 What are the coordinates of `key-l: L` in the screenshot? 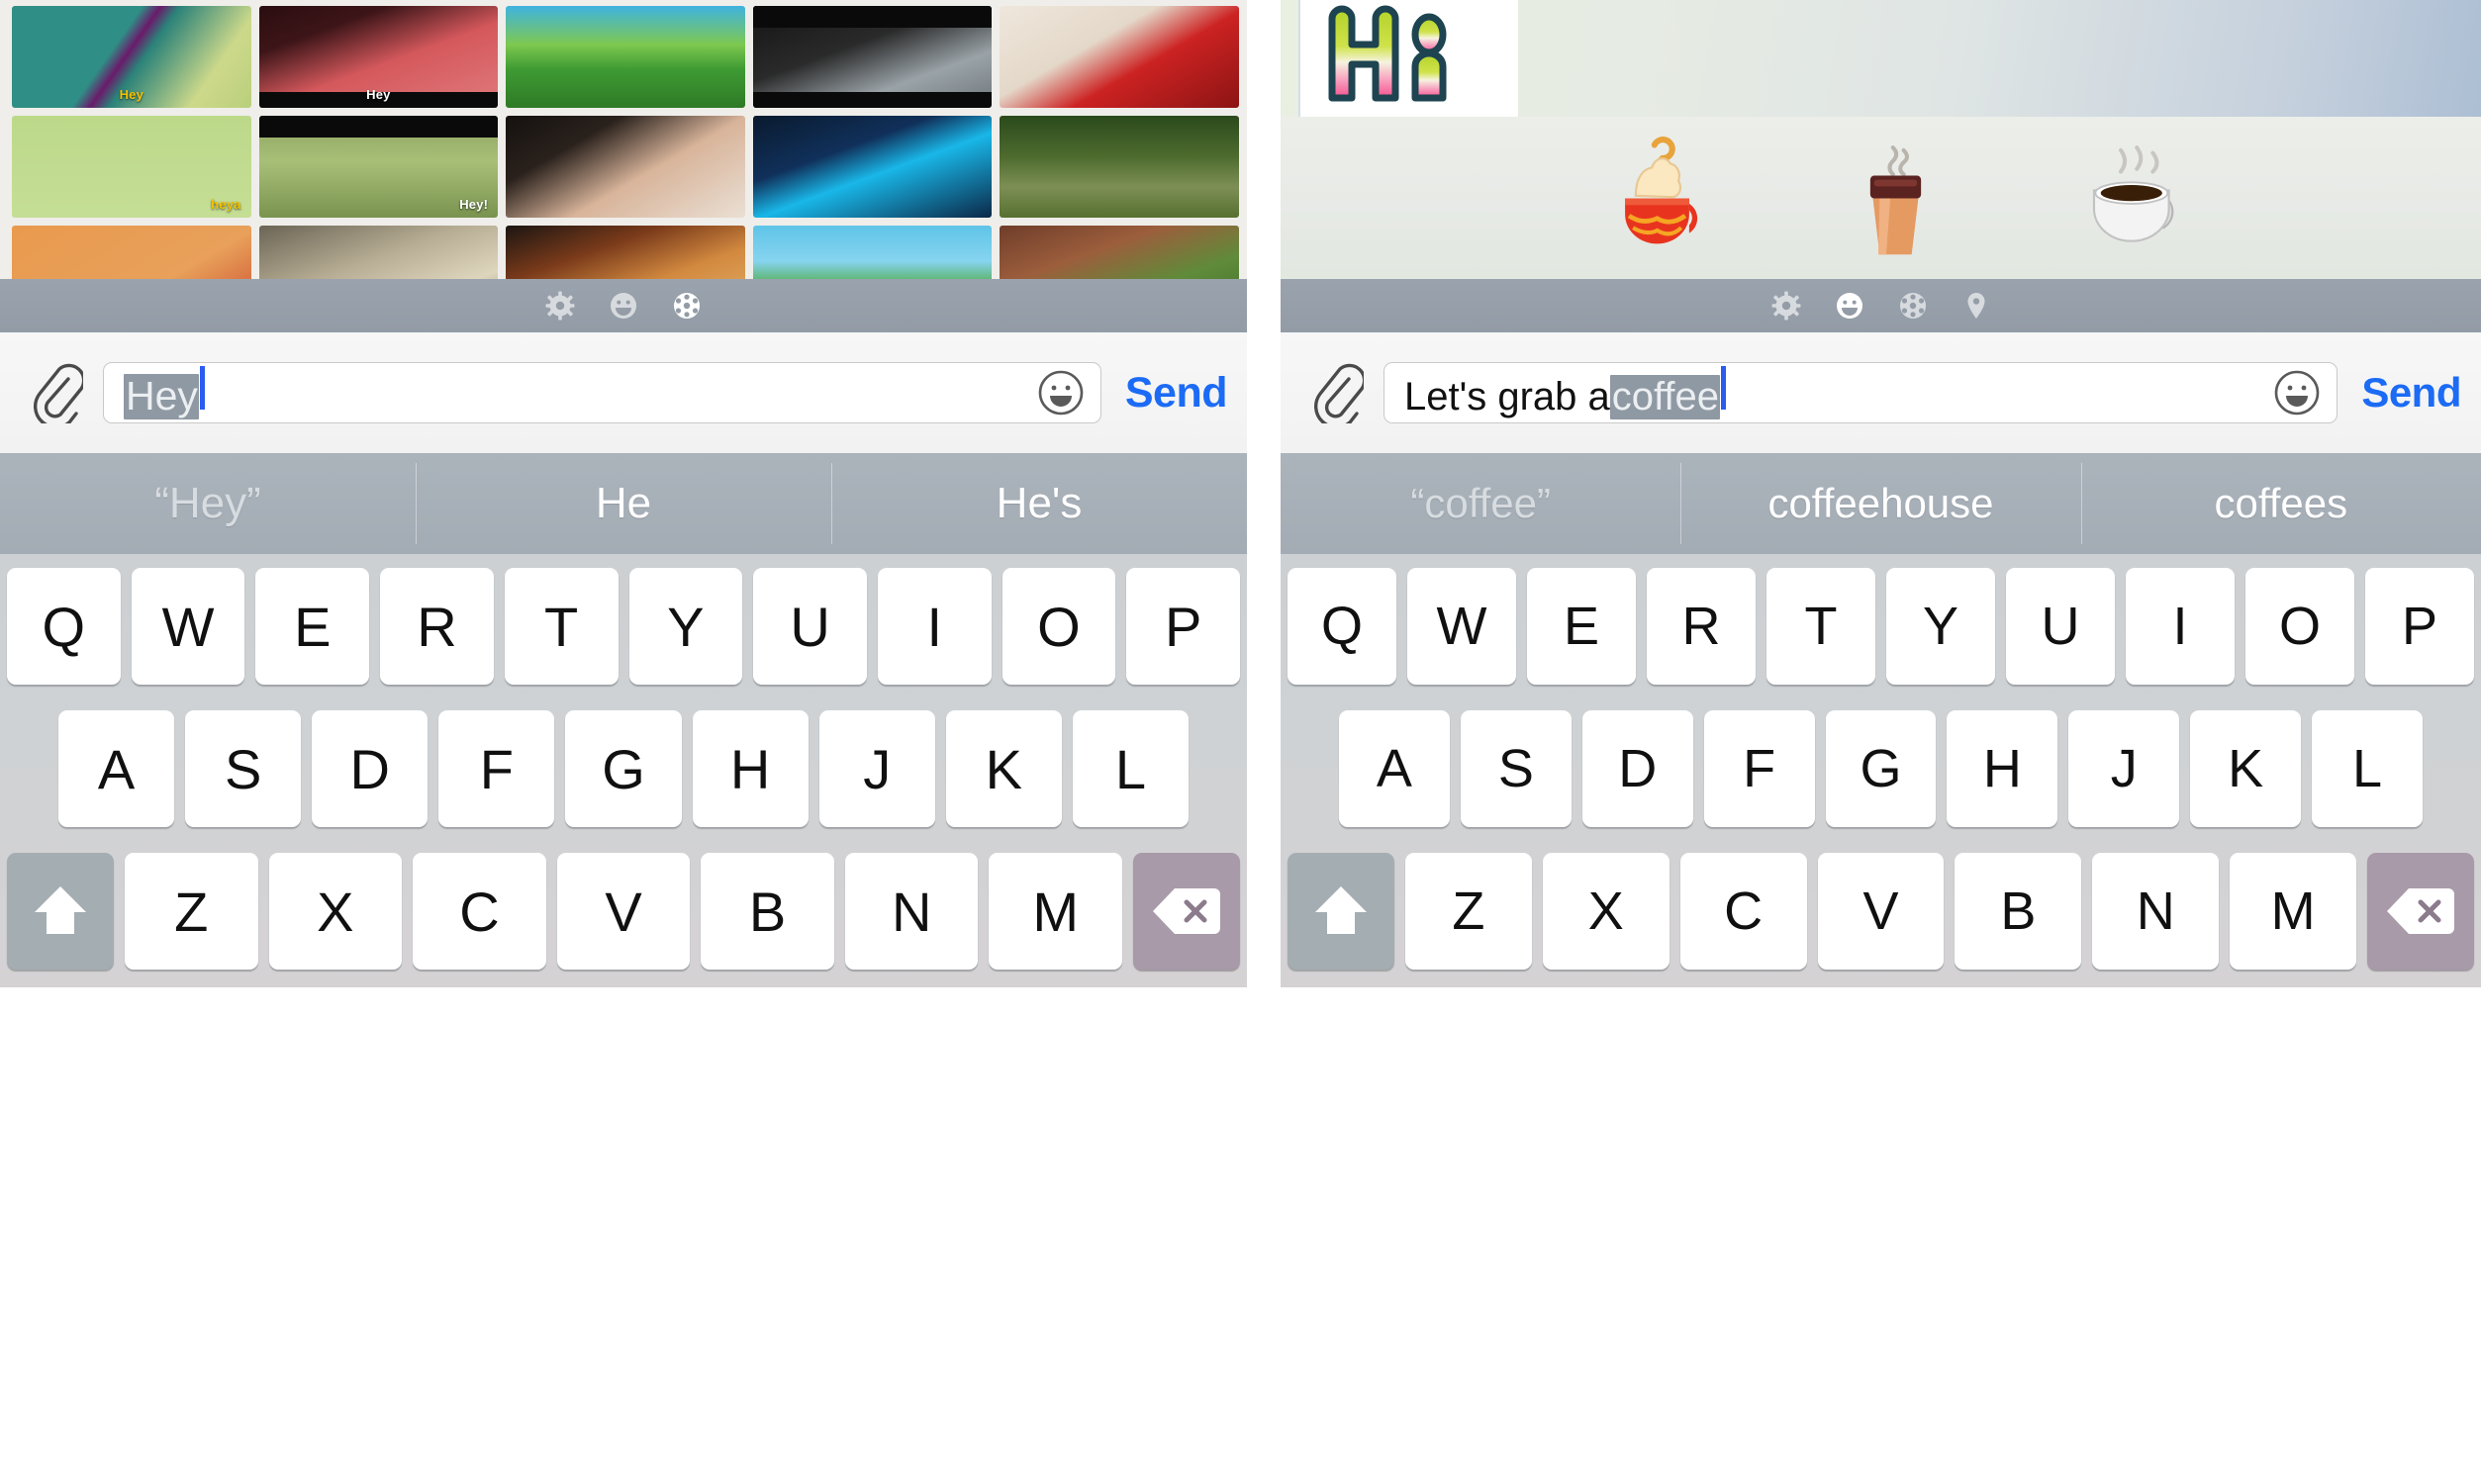 It's located at (2368, 768).